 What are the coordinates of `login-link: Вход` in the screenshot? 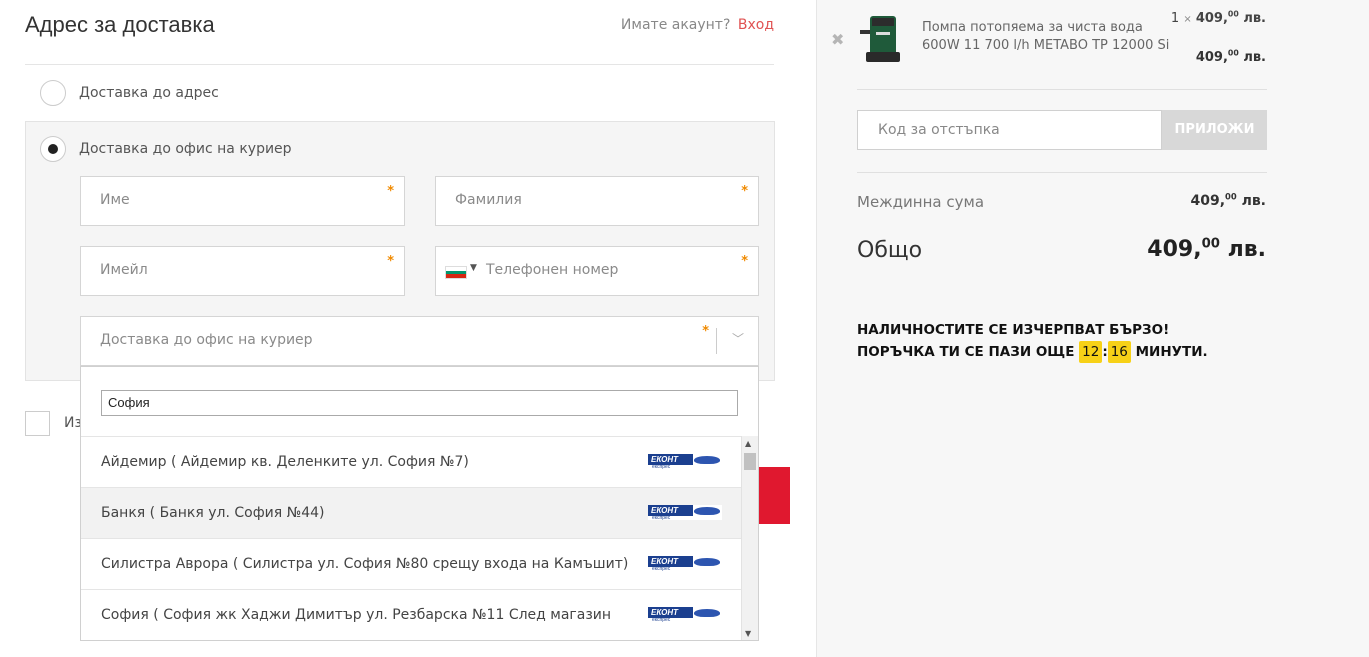 It's located at (756, 25).